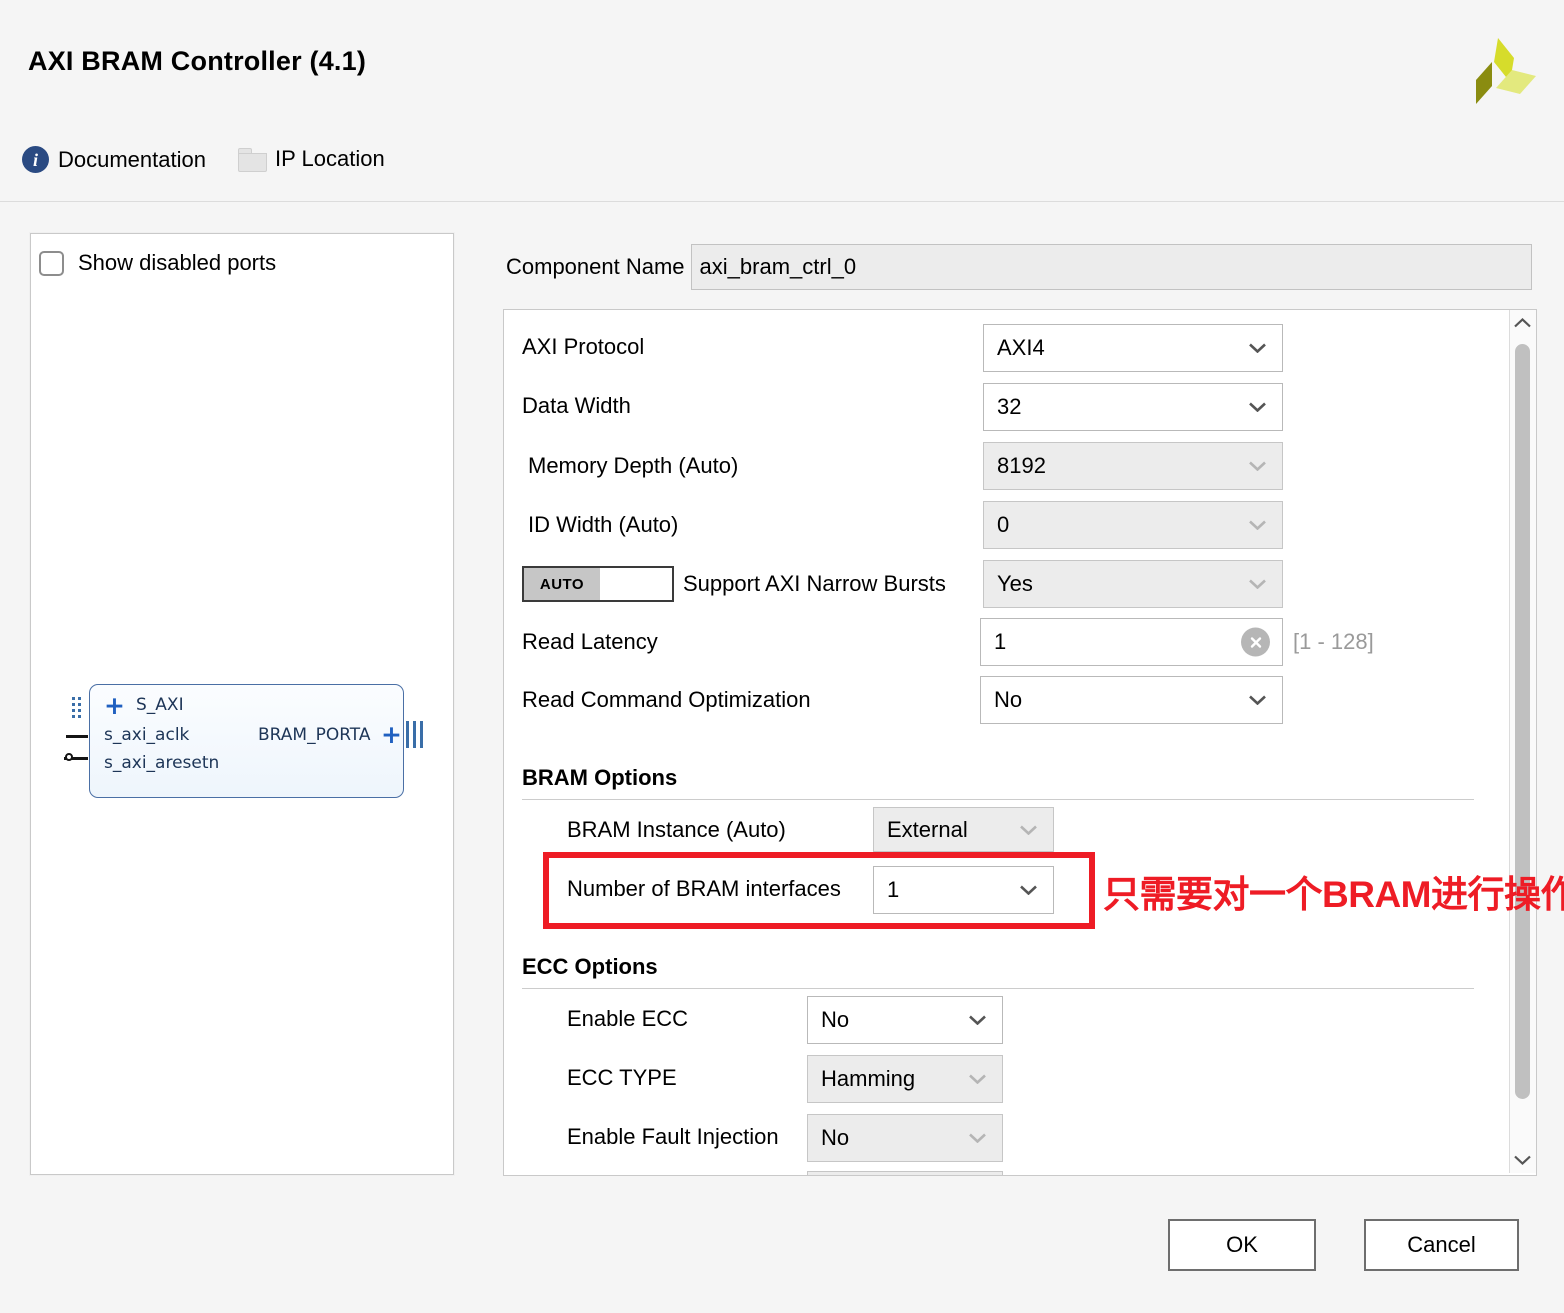 The image size is (1564, 1313). What do you see at coordinates (77, 736) in the screenshot?
I see `pin-connector-aclk-icon` at bounding box center [77, 736].